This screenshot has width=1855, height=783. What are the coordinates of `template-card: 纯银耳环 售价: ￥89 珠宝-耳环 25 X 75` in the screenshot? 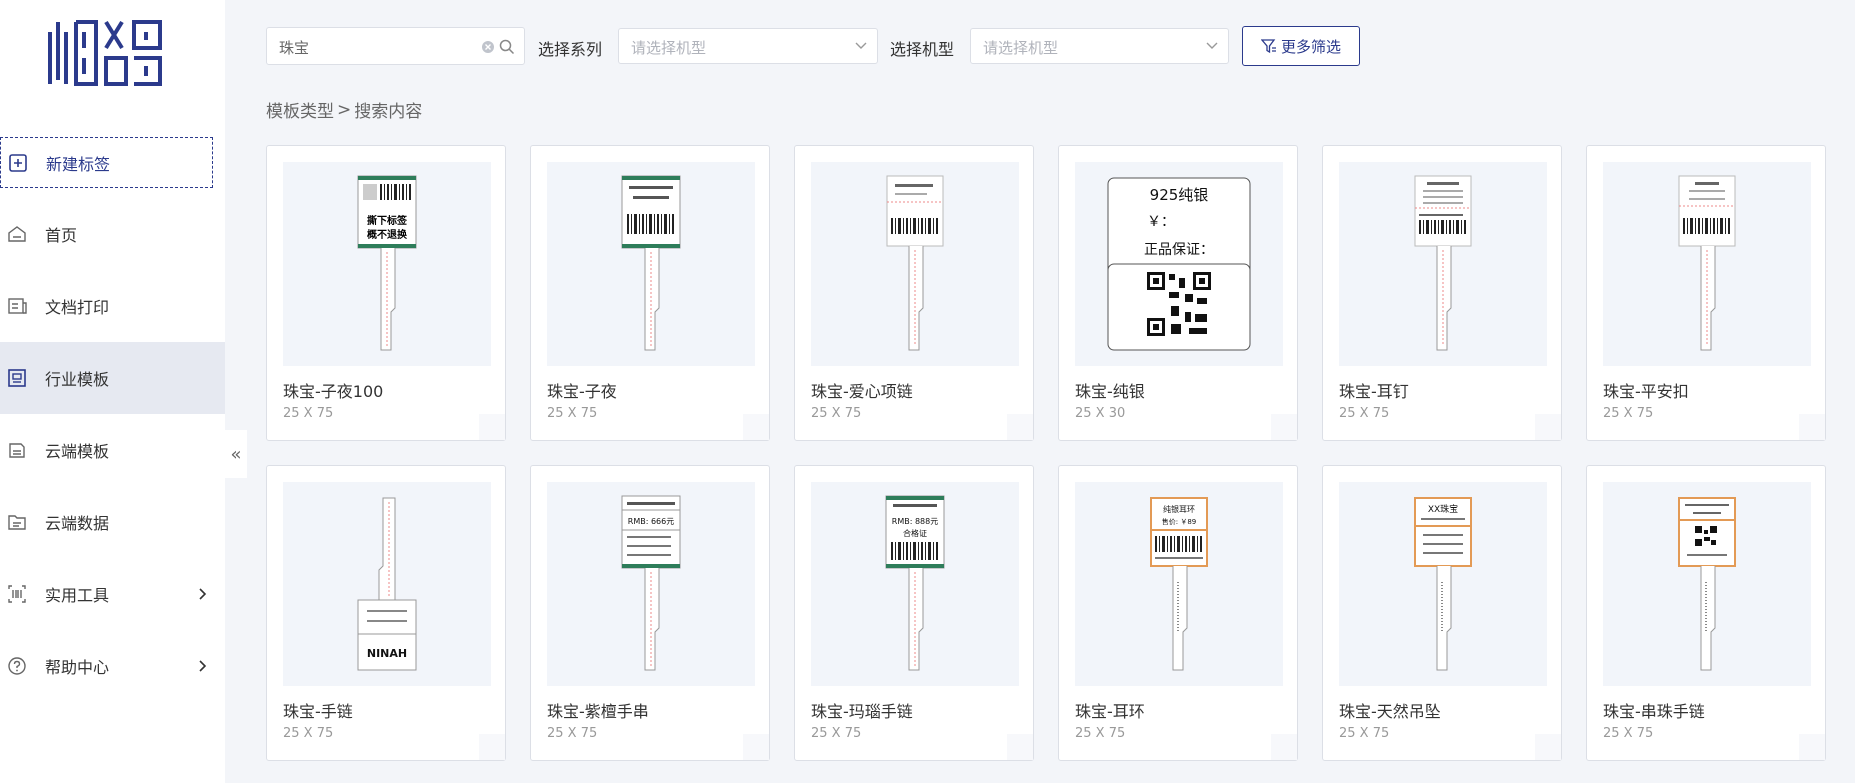 It's located at (1178, 613).